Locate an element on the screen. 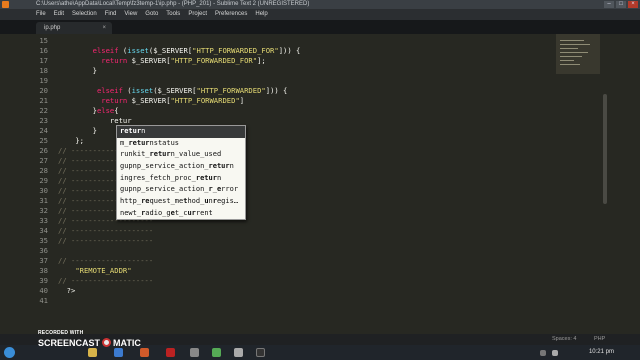  code-line: 33// ------------------- is located at coordinates (300, 221).